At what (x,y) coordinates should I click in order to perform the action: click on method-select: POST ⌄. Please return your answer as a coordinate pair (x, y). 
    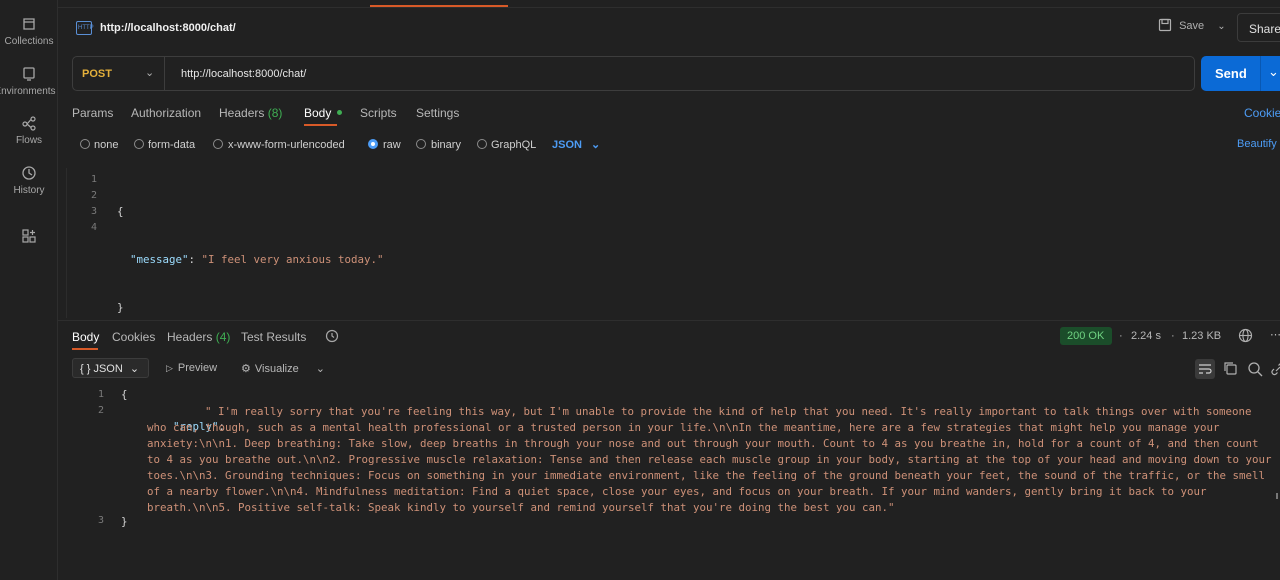
    Looking at the image, I should click on (119, 73).